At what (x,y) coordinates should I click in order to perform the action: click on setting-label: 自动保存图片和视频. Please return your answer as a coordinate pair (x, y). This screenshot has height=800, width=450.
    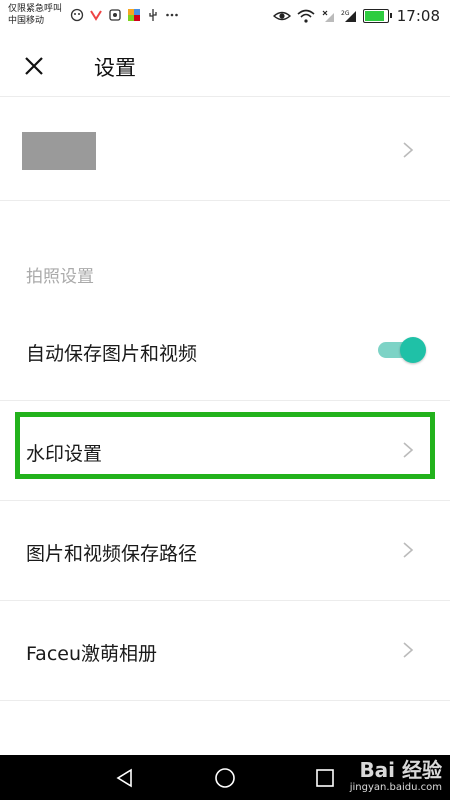
    Looking at the image, I should click on (112, 354).